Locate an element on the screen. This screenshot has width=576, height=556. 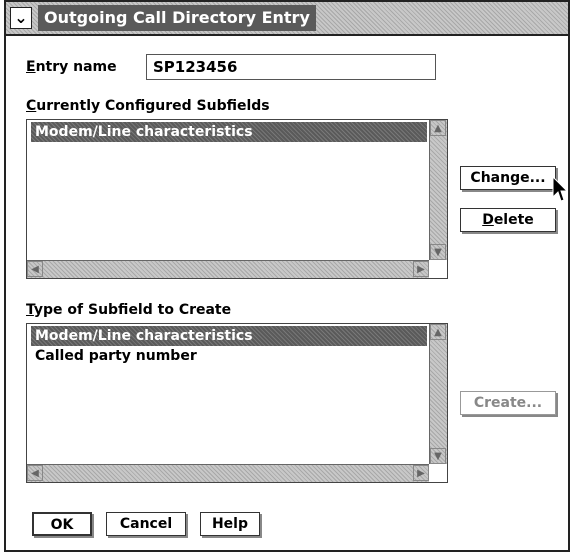
help-button: Help is located at coordinates (230, 524).